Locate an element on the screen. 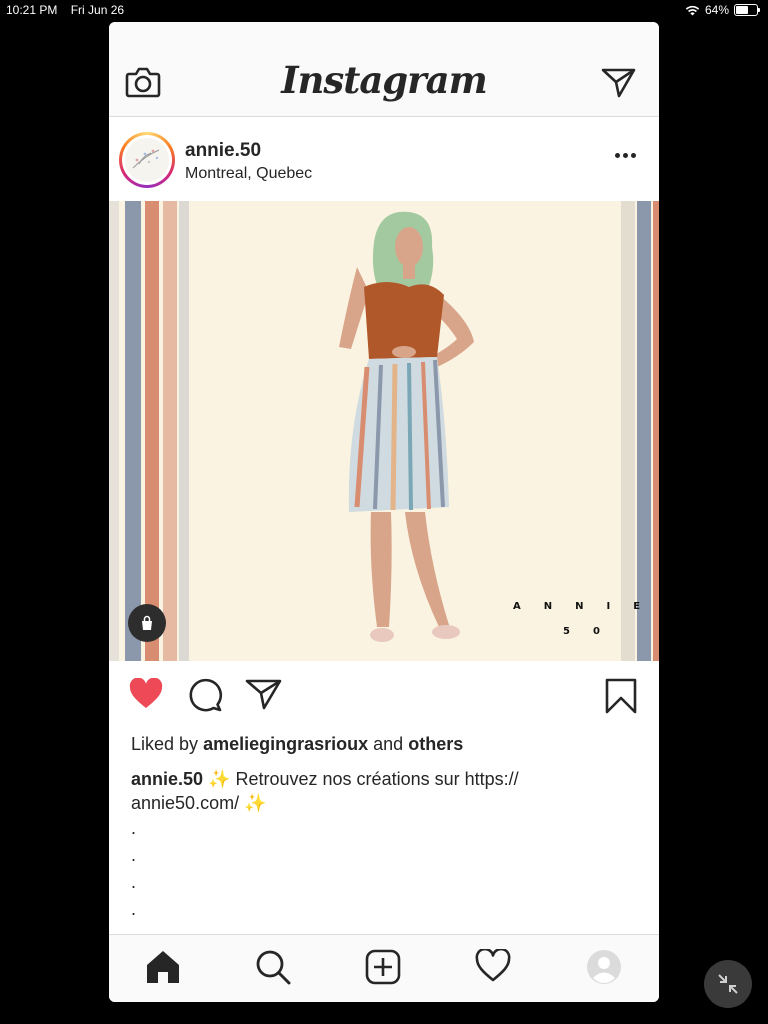  bottom-tab-bar is located at coordinates (384, 968).